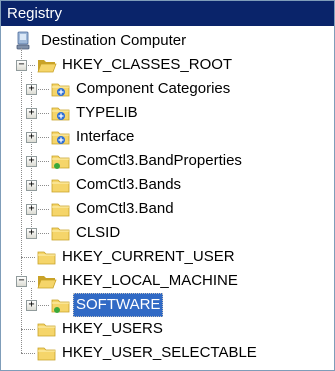 The height and width of the screenshot is (371, 335). What do you see at coordinates (24, 41) in the screenshot?
I see `computer-icon` at bounding box center [24, 41].